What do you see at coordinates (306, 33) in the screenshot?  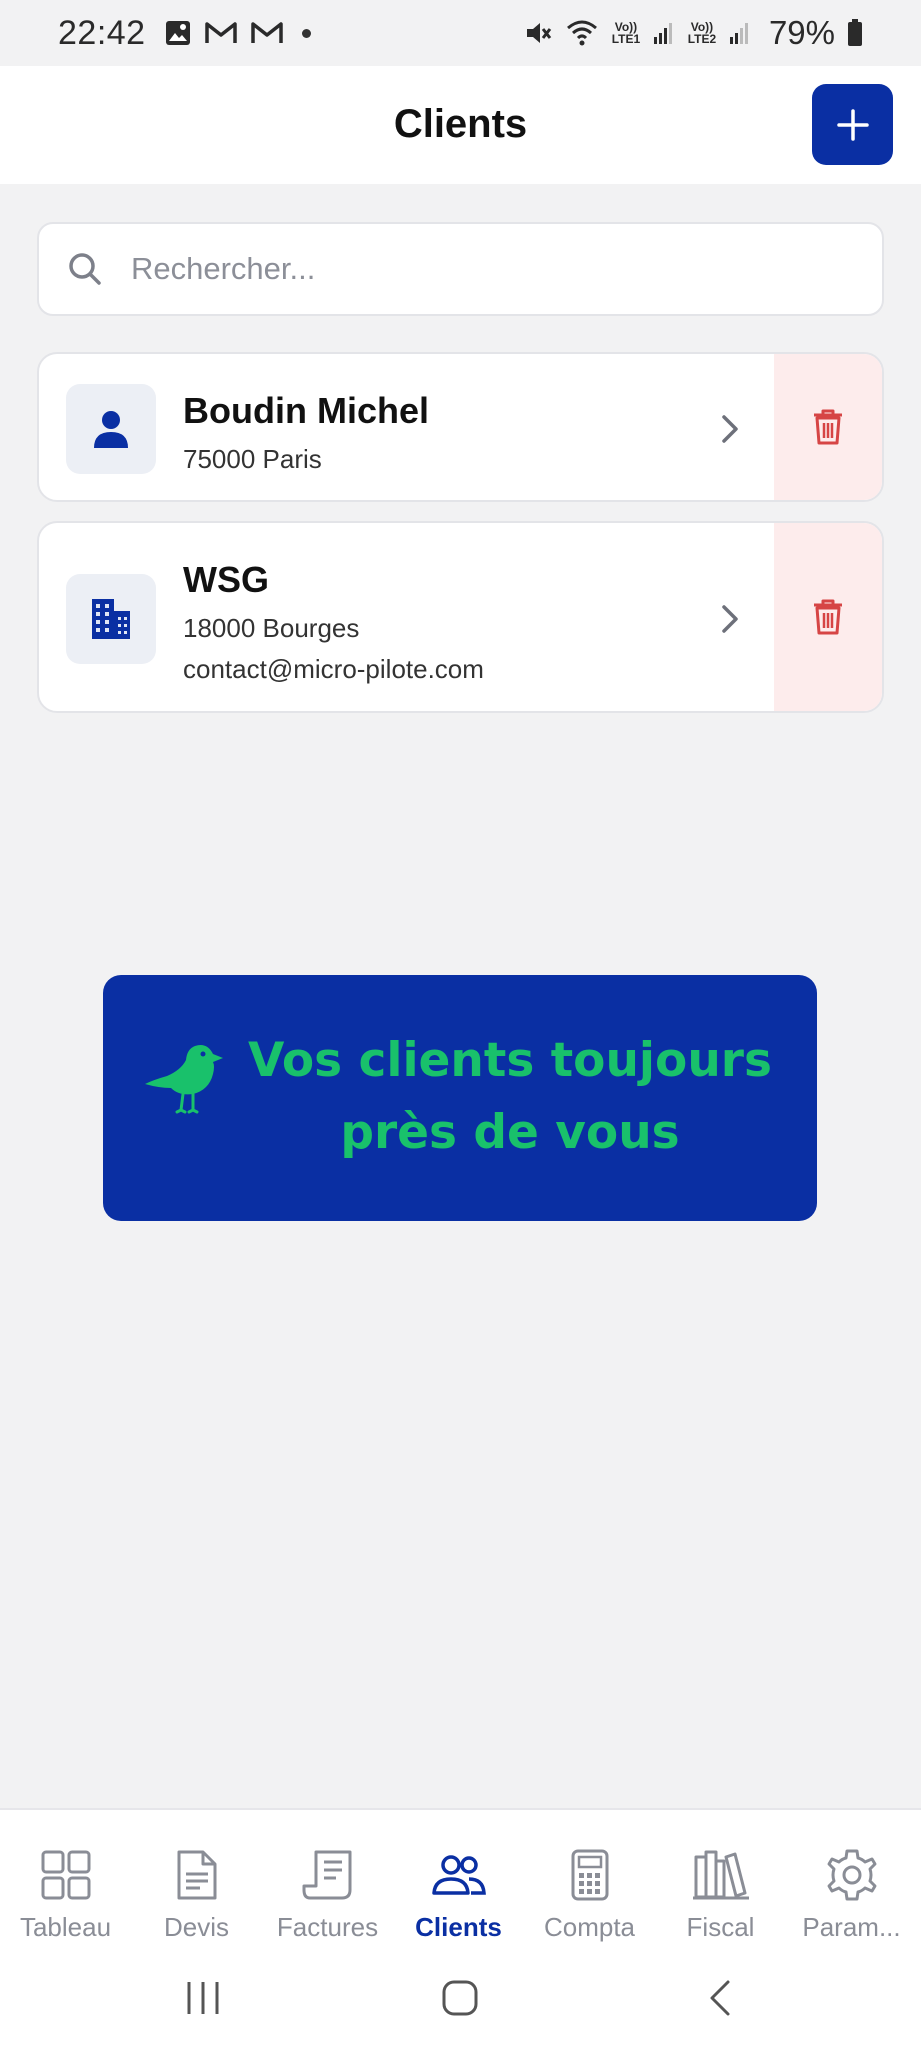 I see `notification-dot-icon` at bounding box center [306, 33].